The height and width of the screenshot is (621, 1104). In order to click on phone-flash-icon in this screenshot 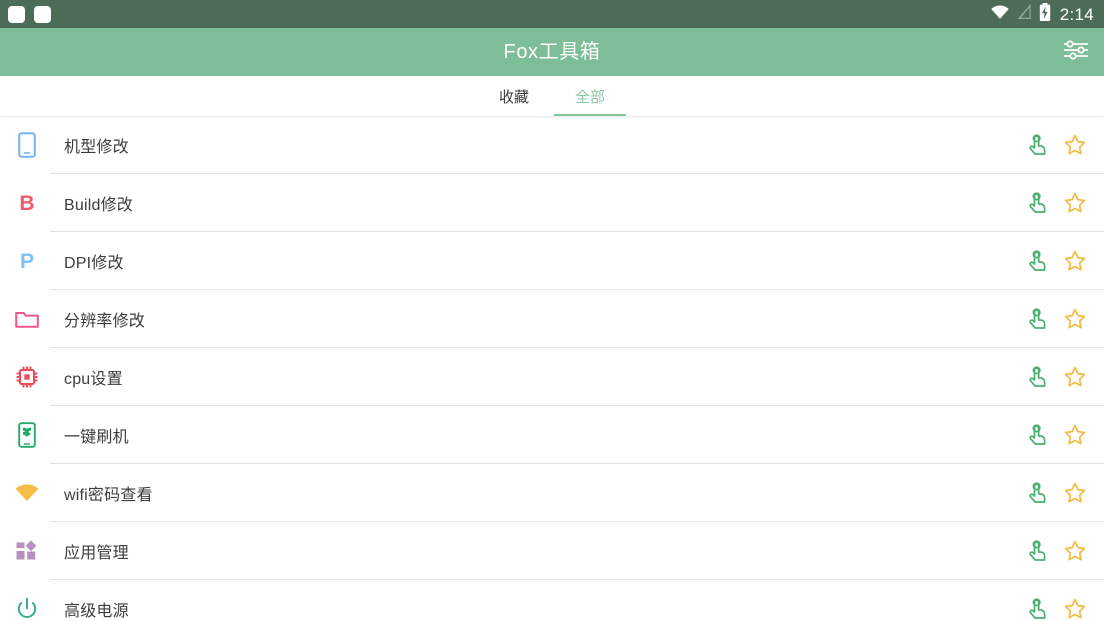, I will do `click(27, 435)`.